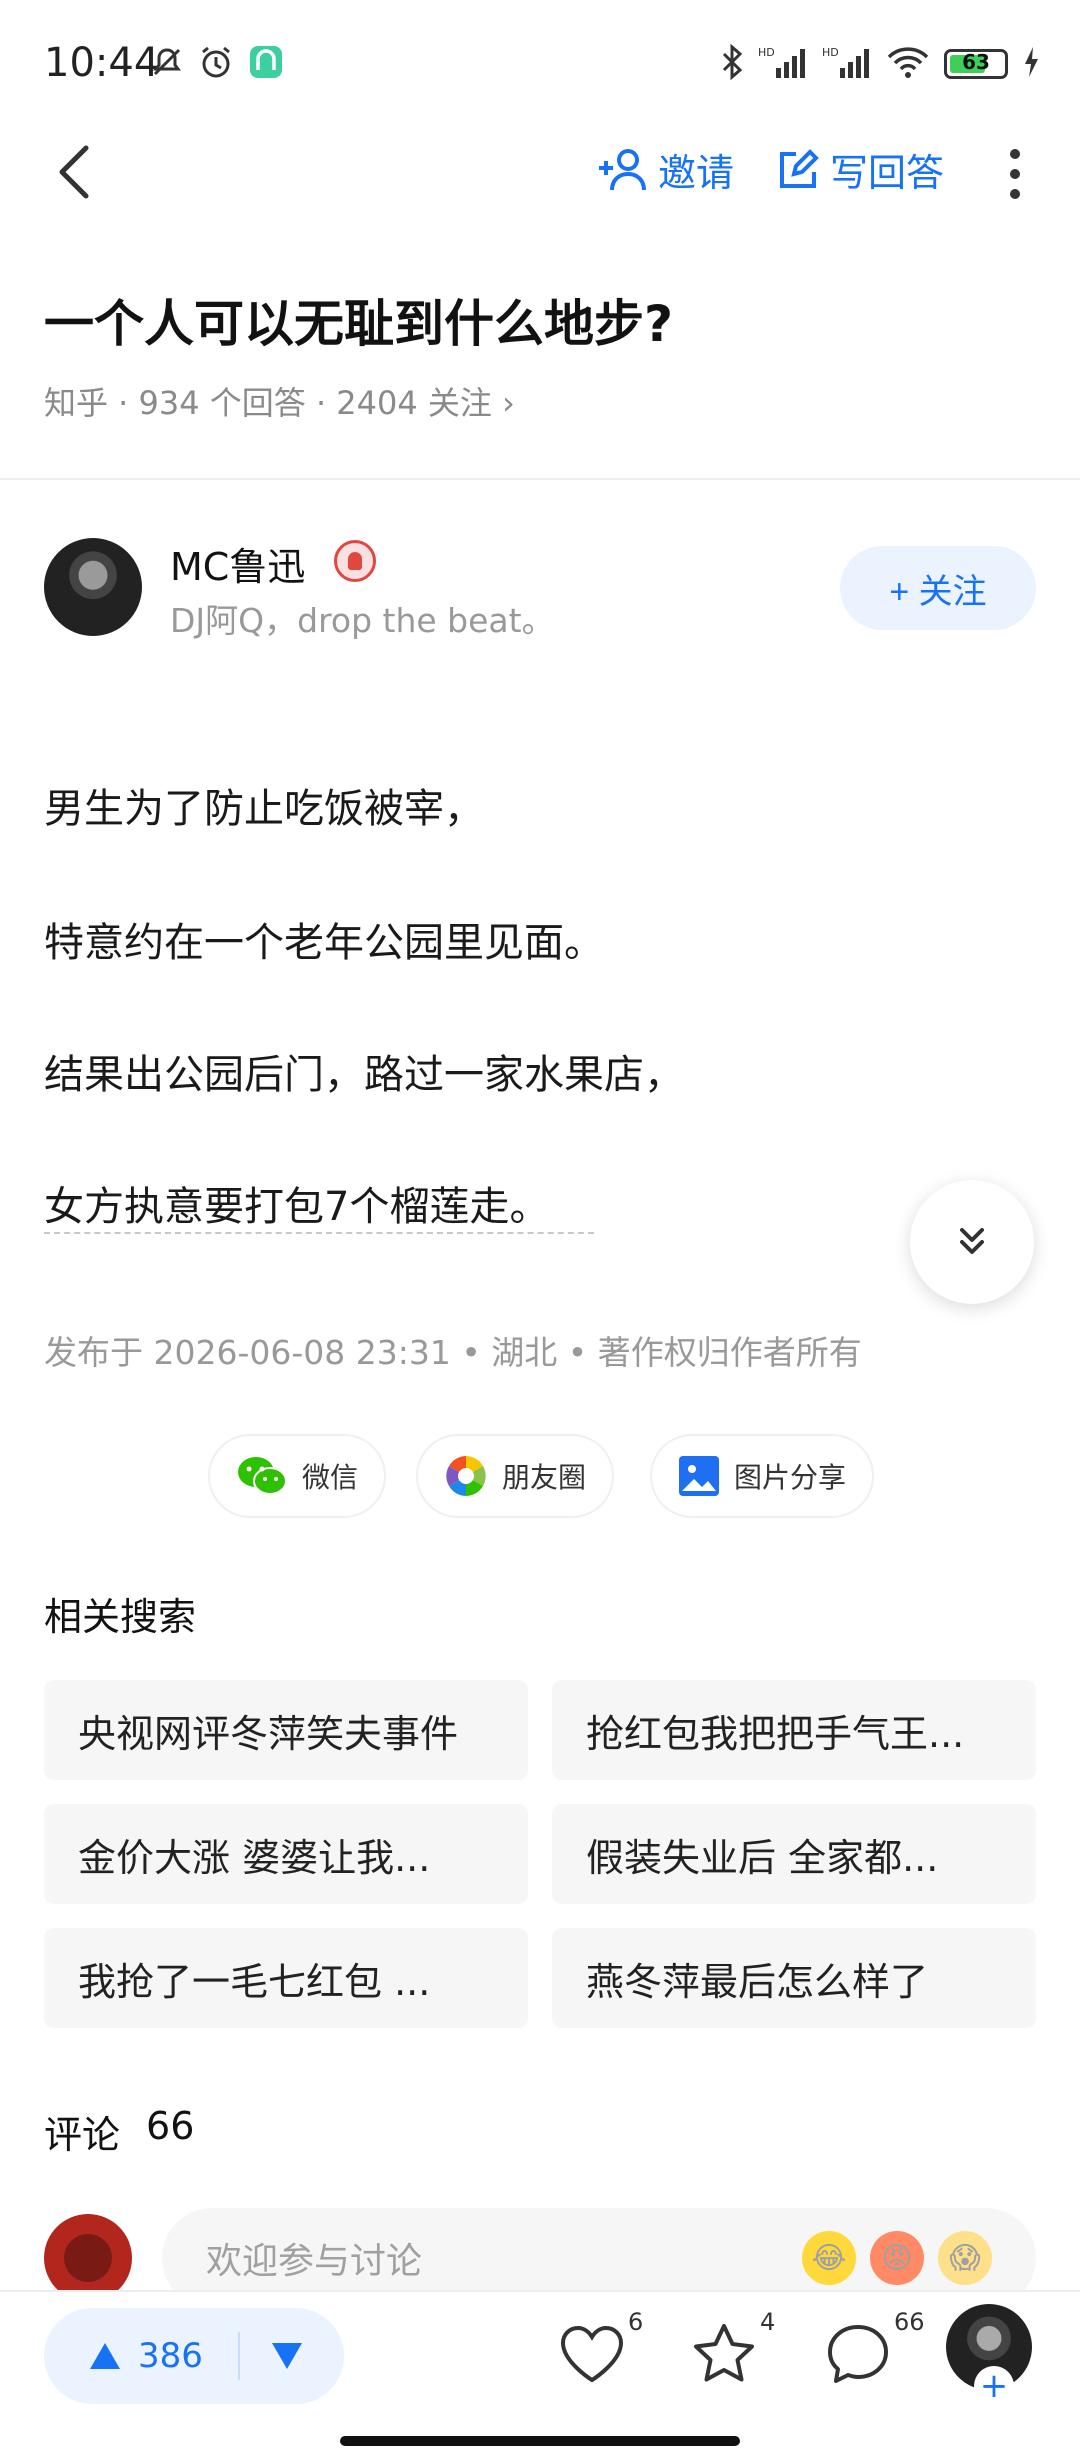 This screenshot has height=2462, width=1080. I want to click on answer-paragraph: 女方执意要打包7个榴莲走。, so click(297, 1207).